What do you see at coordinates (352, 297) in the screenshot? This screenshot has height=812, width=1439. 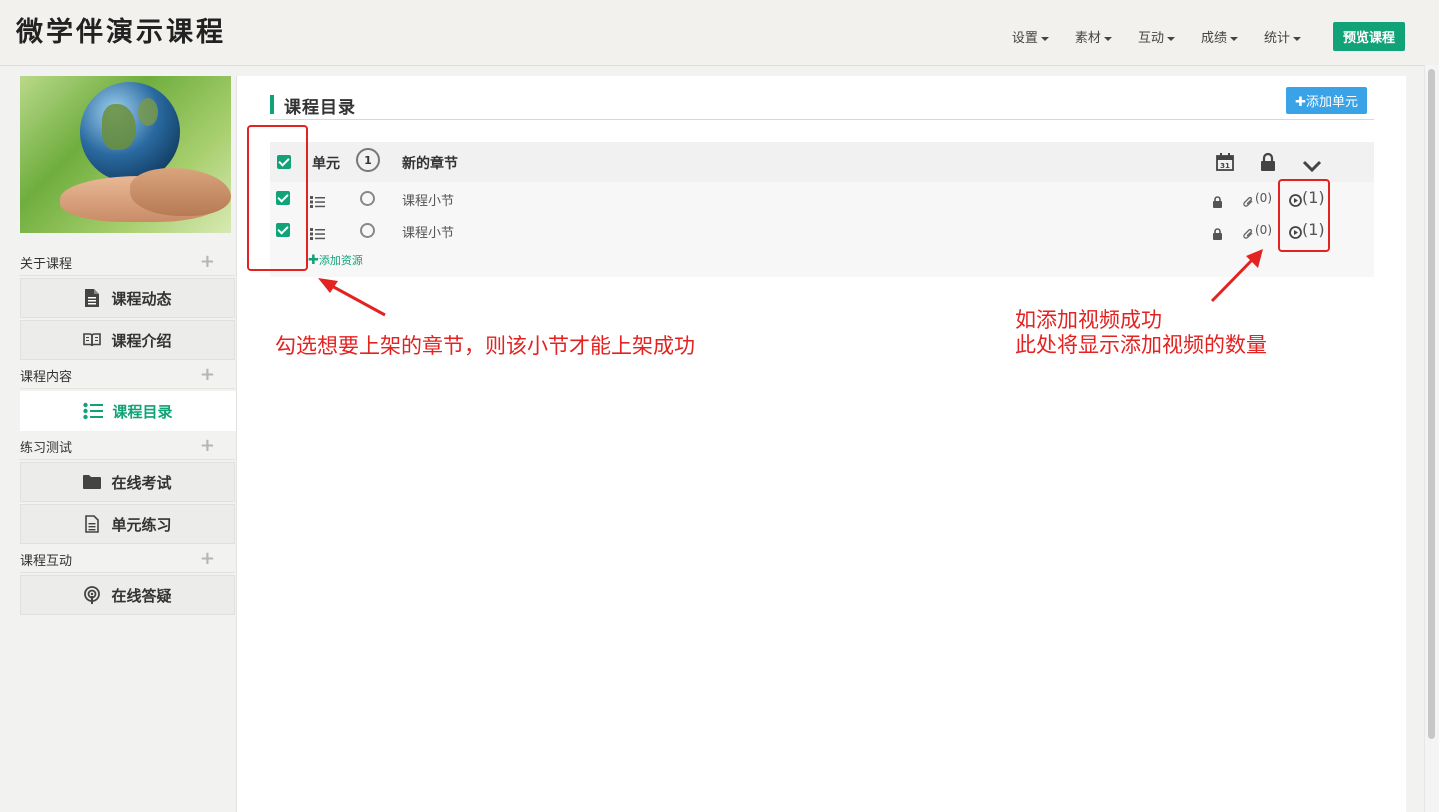 I see `arrow-left` at bounding box center [352, 297].